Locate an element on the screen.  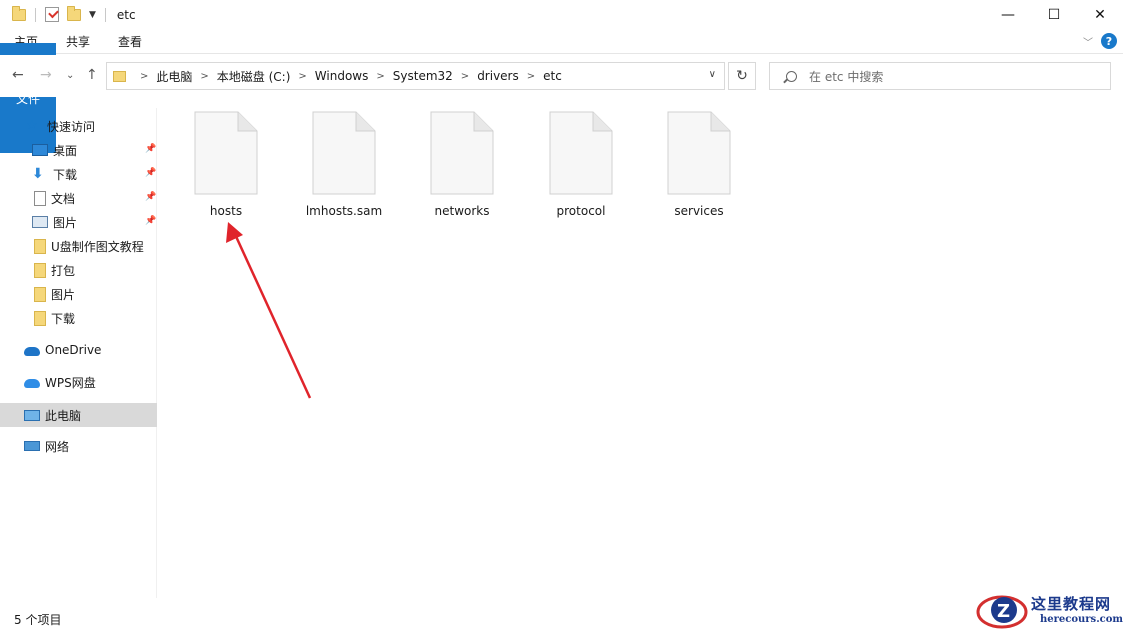
network-icon is located at coordinates (32, 446).